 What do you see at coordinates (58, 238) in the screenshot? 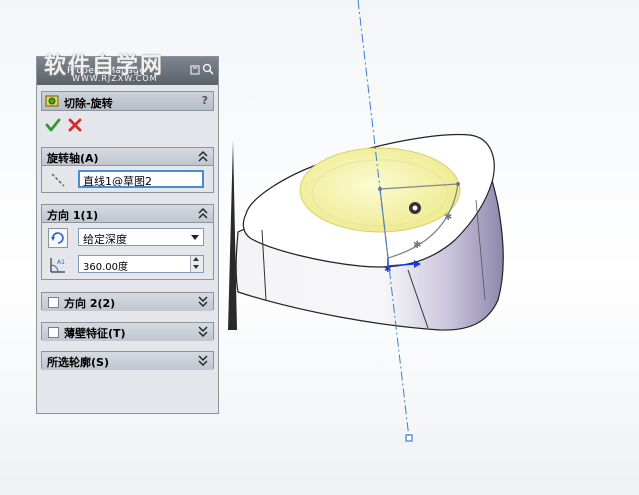
I see `reverse-direction-icon` at bounding box center [58, 238].